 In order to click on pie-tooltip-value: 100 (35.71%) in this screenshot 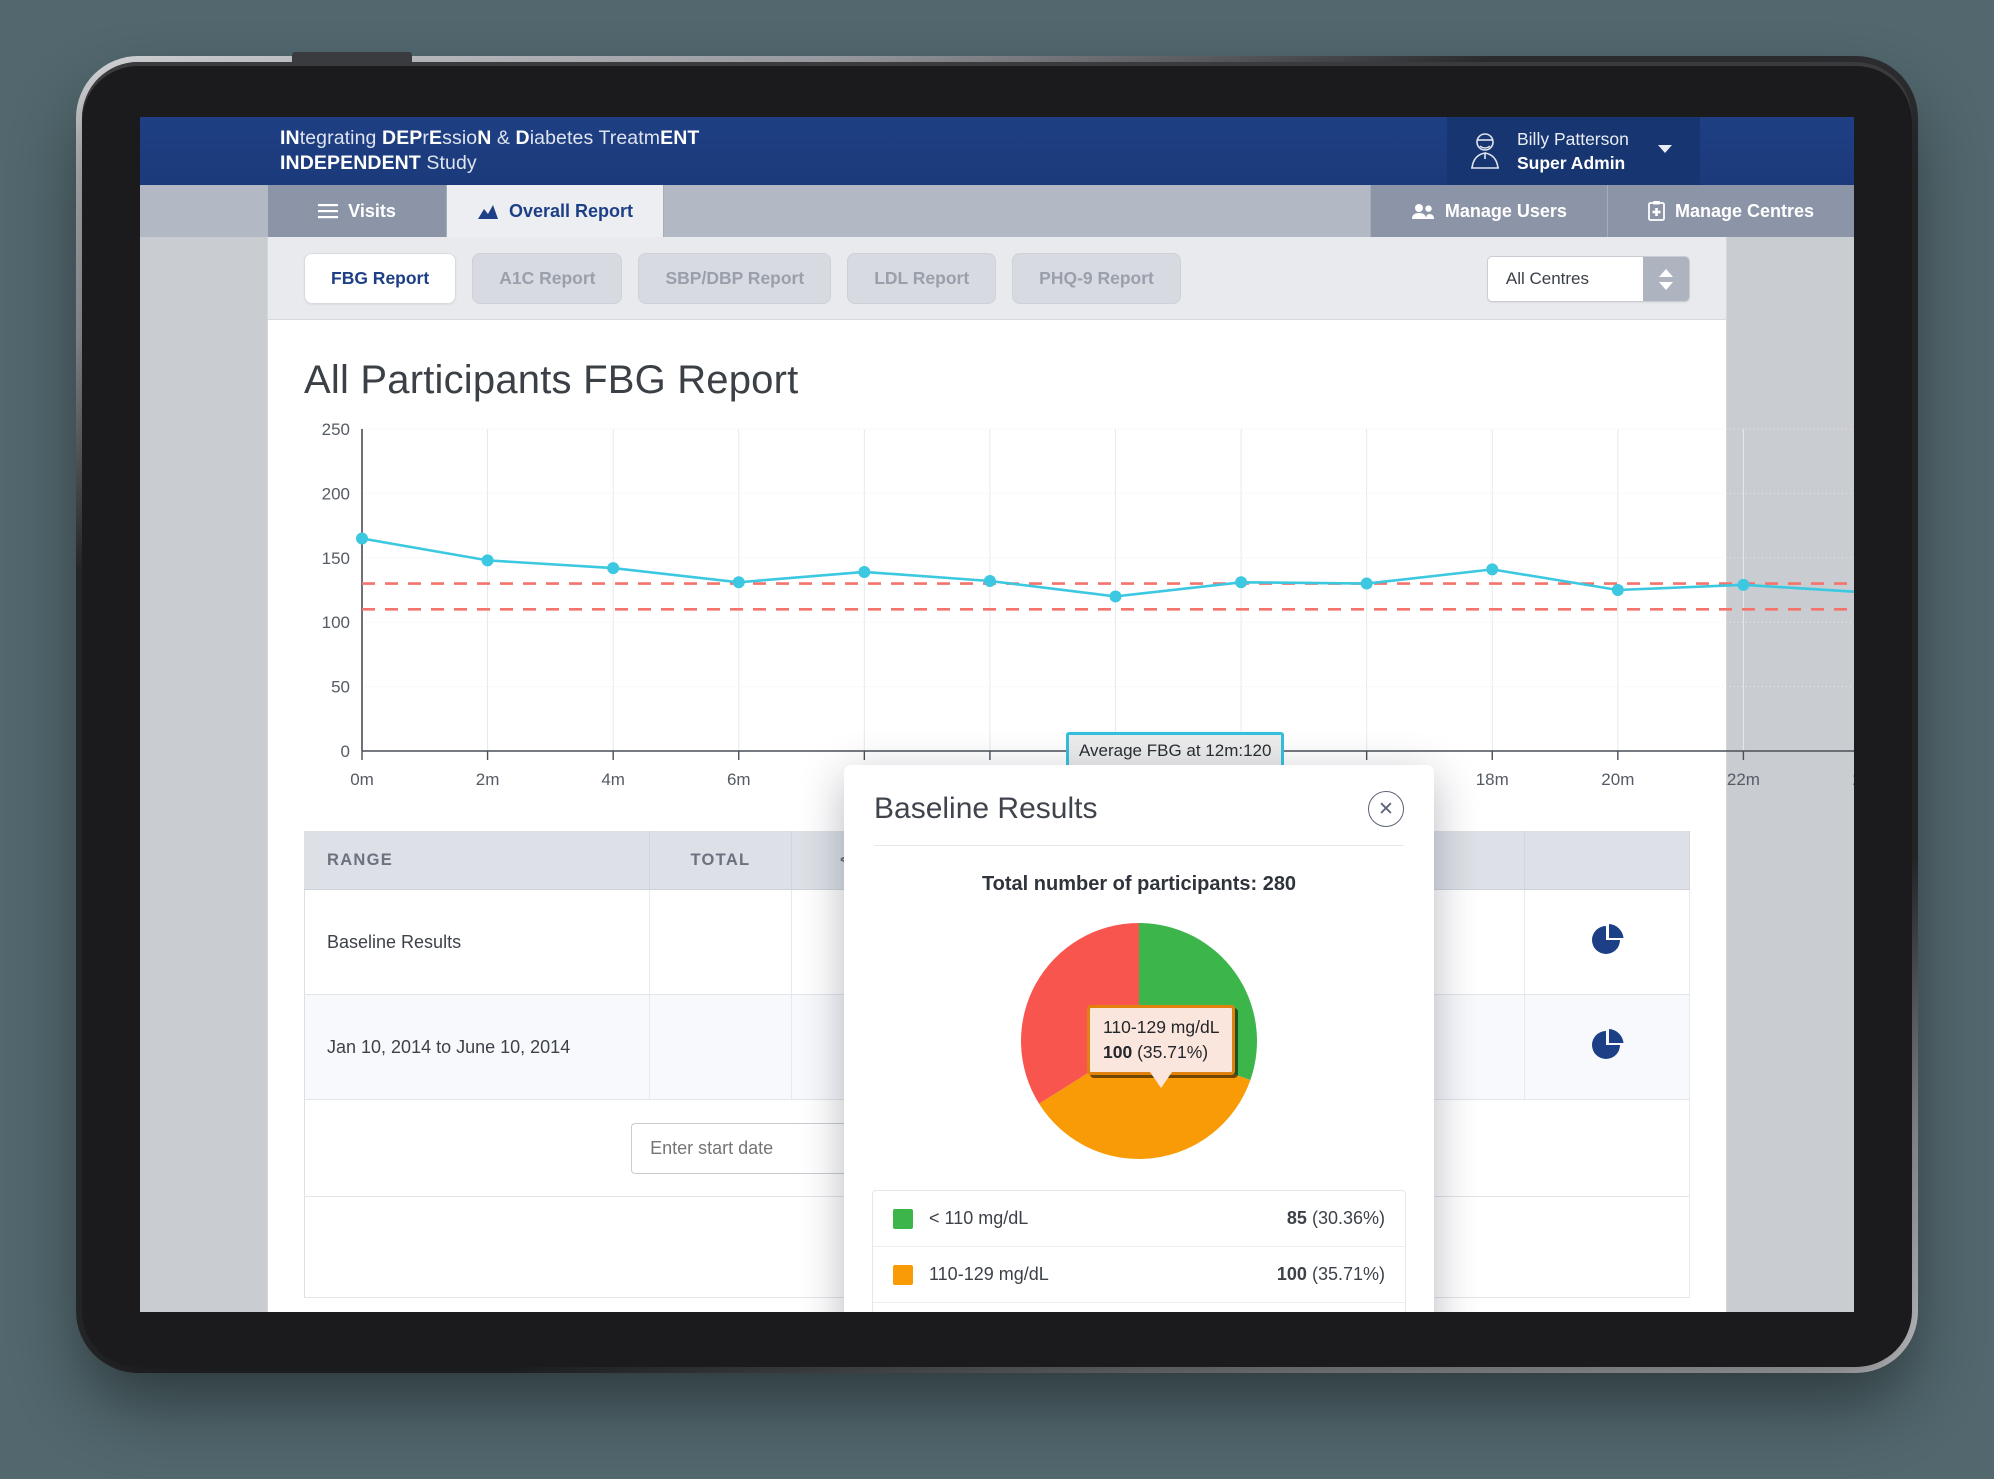, I will do `click(1161, 1052)`.